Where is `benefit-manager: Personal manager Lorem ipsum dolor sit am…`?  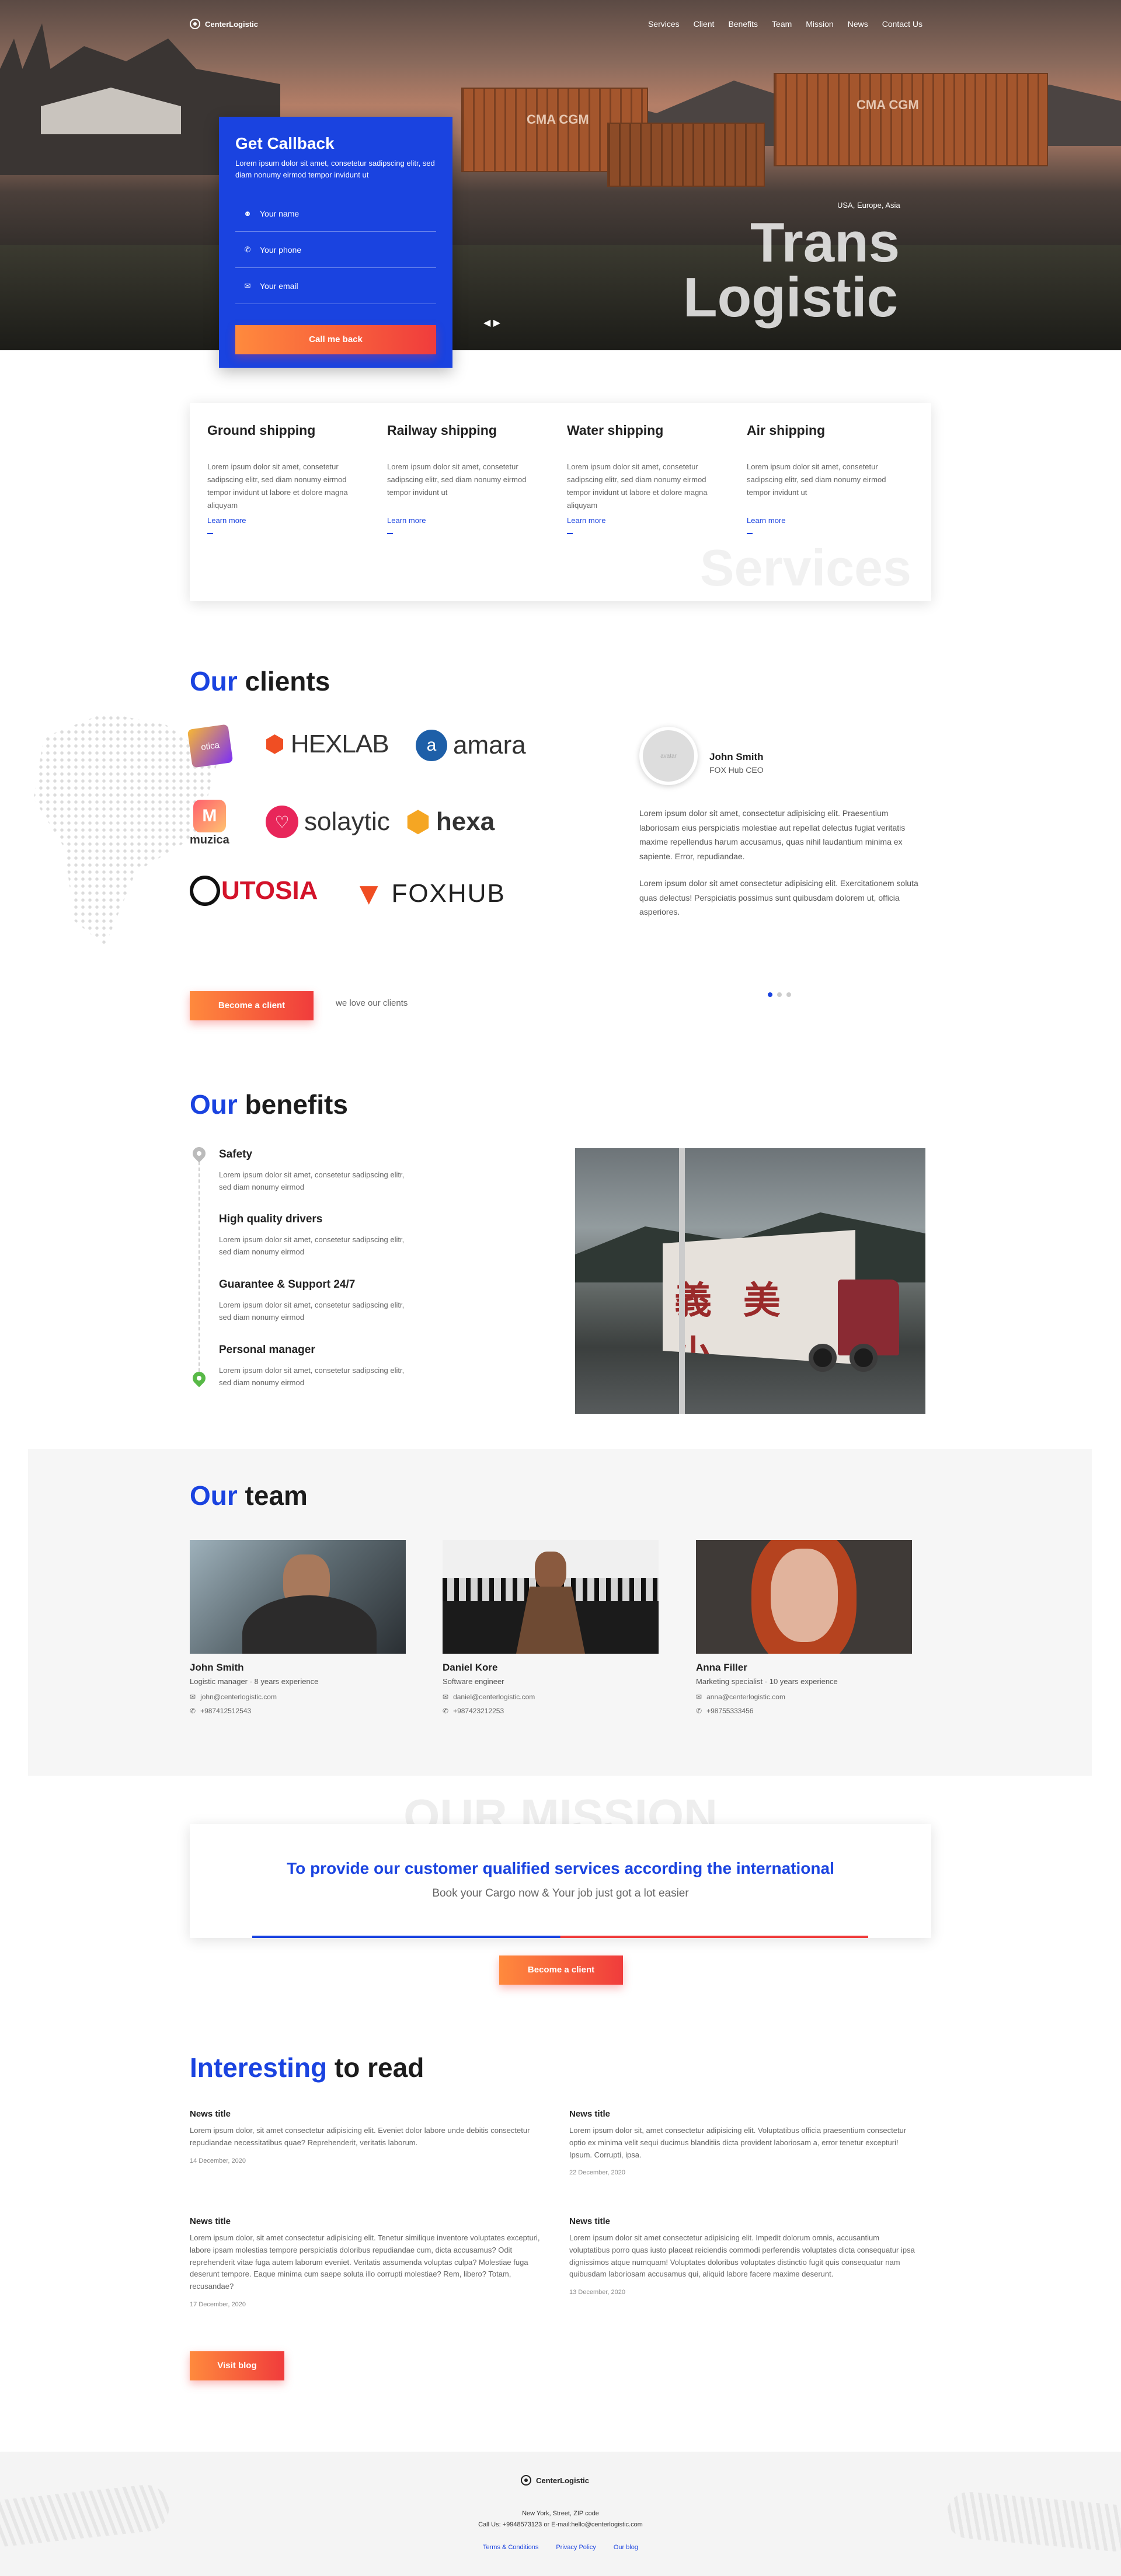 benefit-manager: Personal manager Lorem ipsum dolor sit am… is located at coordinates (312, 1365).